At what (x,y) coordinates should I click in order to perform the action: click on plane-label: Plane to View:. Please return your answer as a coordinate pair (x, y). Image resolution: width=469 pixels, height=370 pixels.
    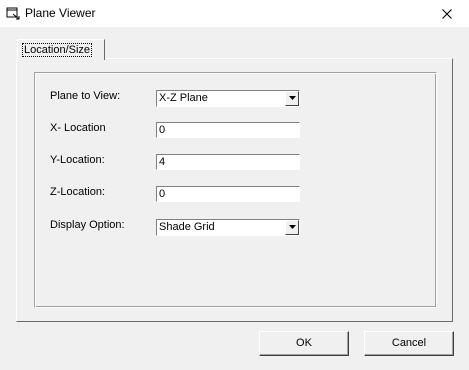
    Looking at the image, I should click on (85, 96).